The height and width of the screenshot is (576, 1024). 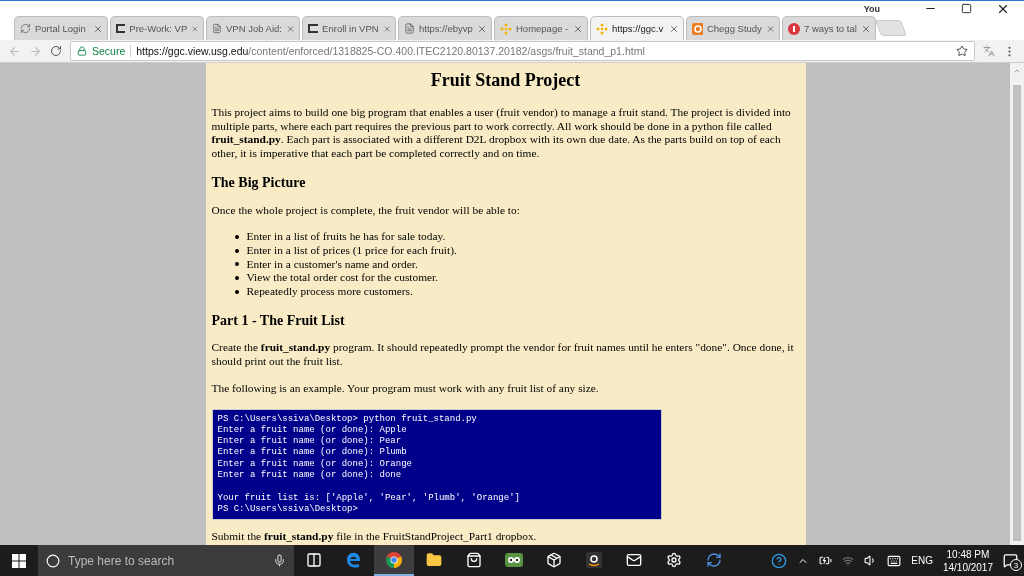 I want to click on paragraph: Create the fruit_stand.py program. It should repeatedly prompt the vendor for fruit names until he enters "done". Once done, it should print out the fruit list., so click(x=503, y=355).